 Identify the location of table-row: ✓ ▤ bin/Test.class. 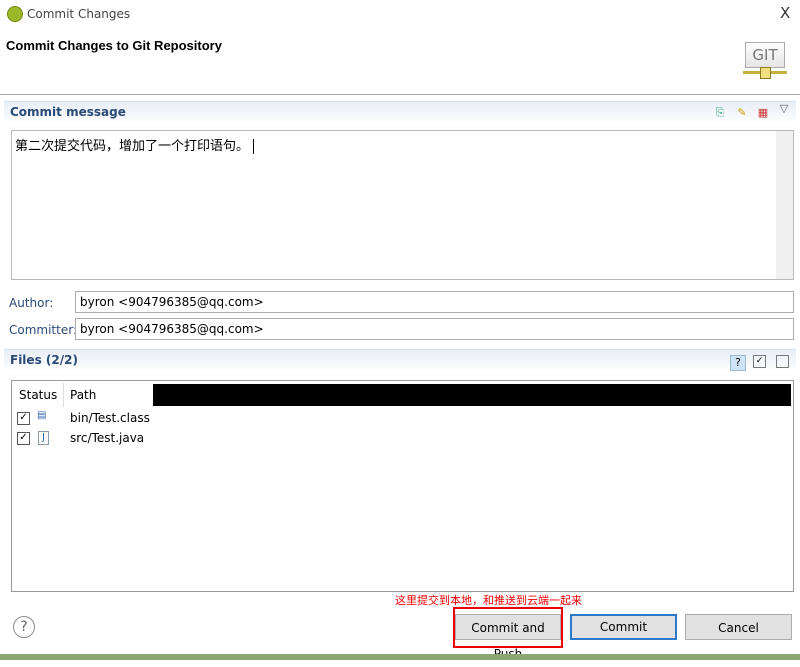
(117, 419).